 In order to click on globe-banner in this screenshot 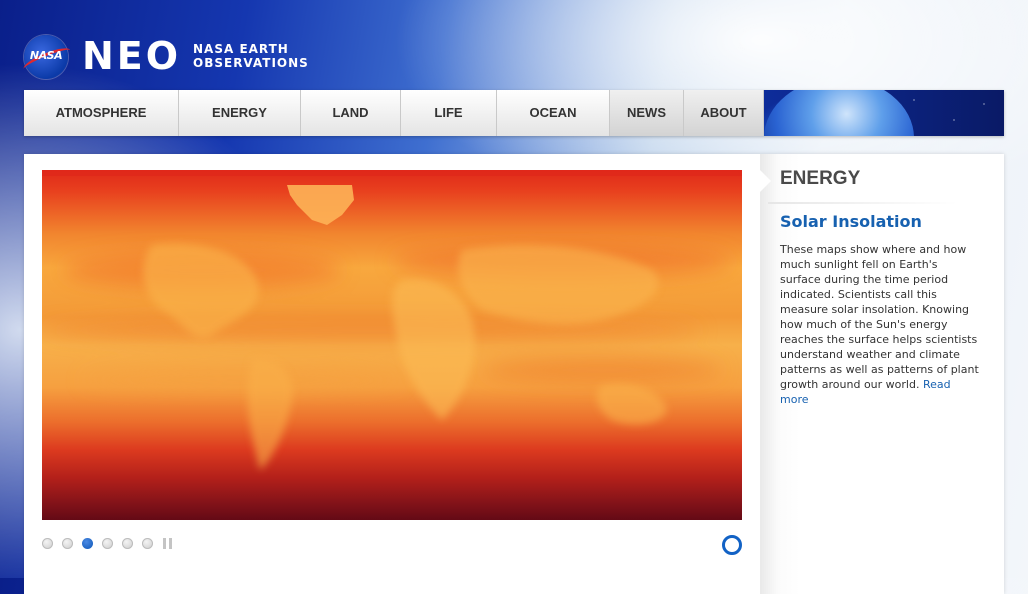, I will do `click(884, 113)`.